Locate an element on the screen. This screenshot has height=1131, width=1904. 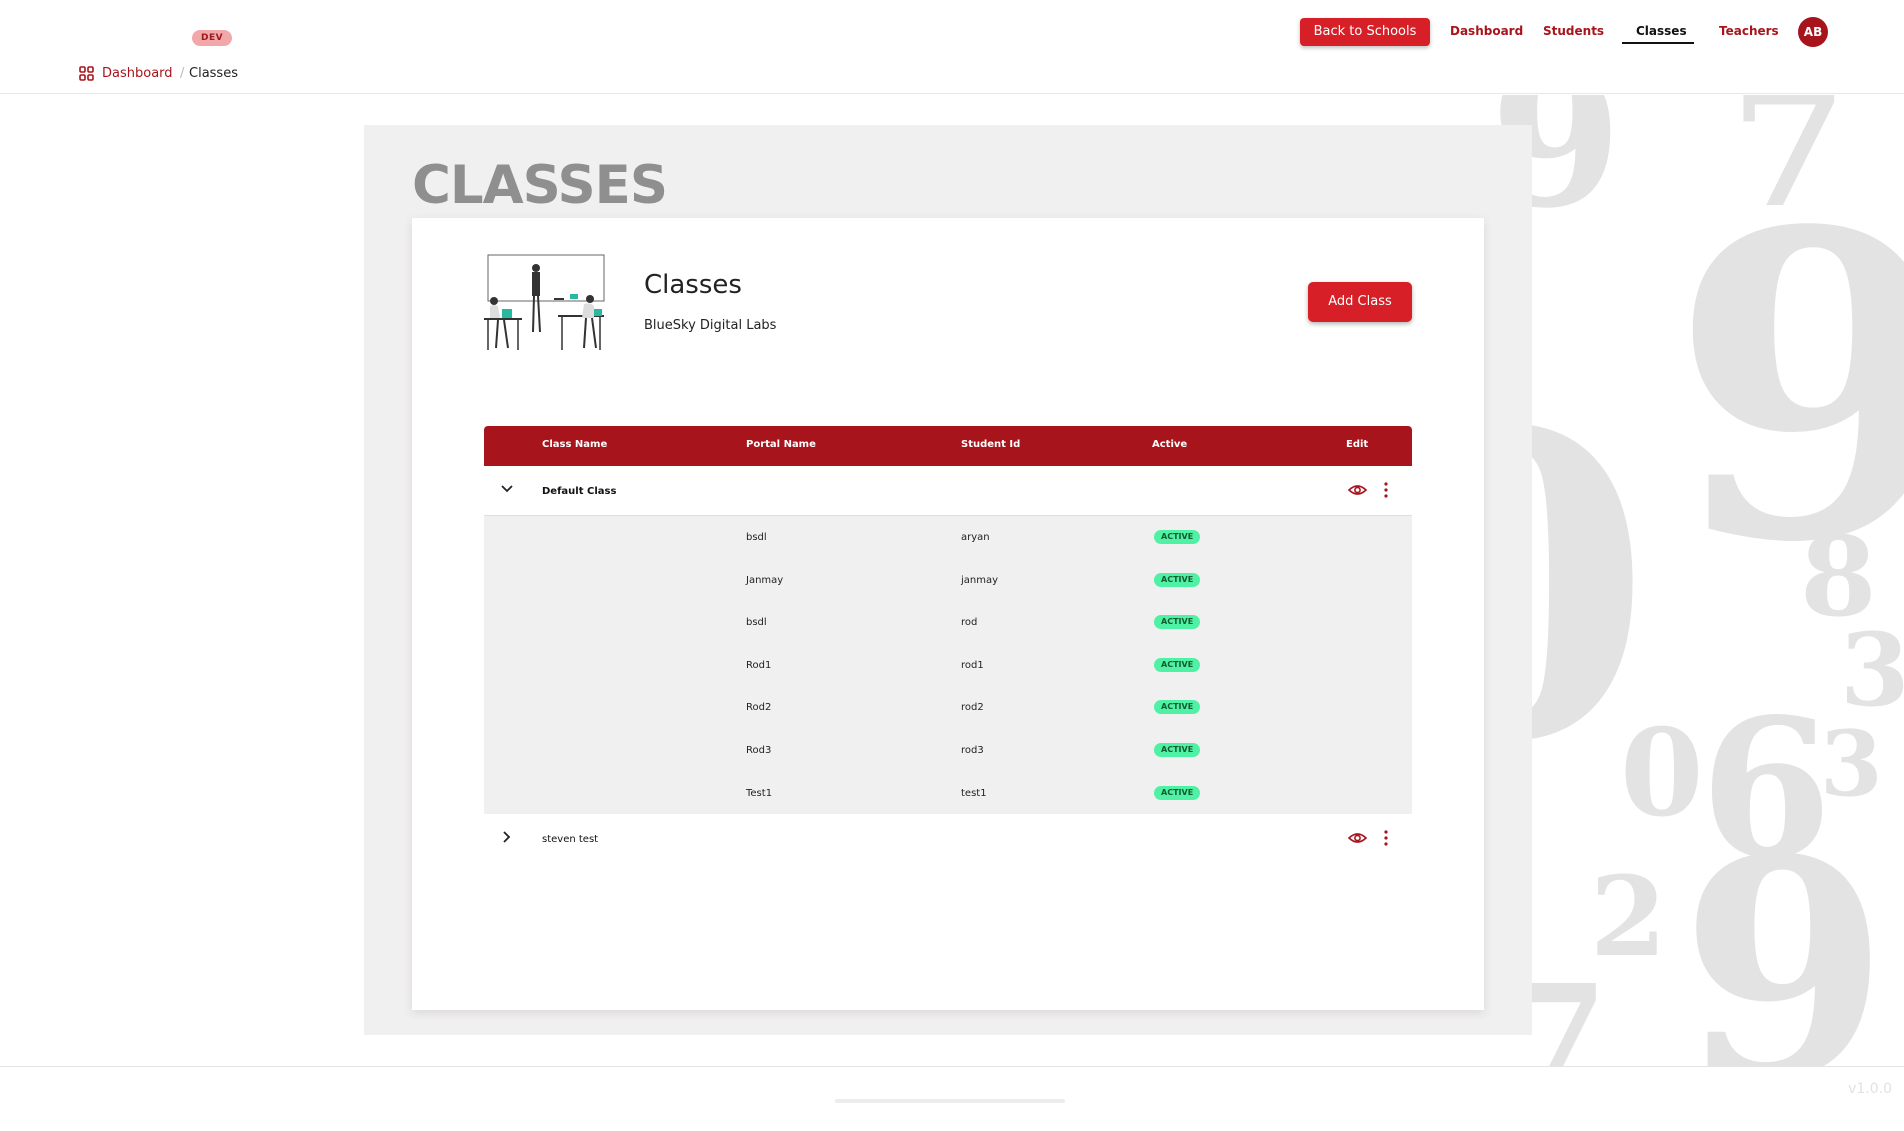
student-portal-name: Rod1 is located at coordinates (759, 665).